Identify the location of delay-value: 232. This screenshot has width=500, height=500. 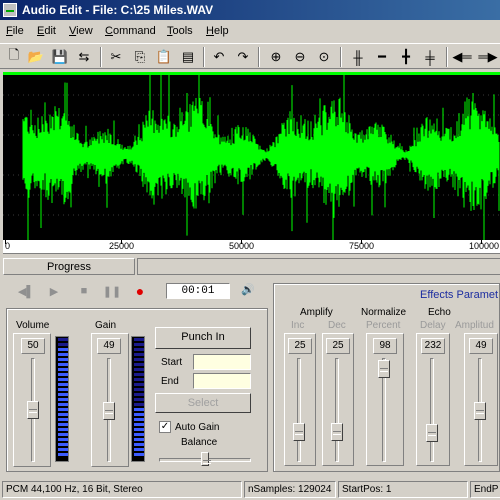
(433, 346).